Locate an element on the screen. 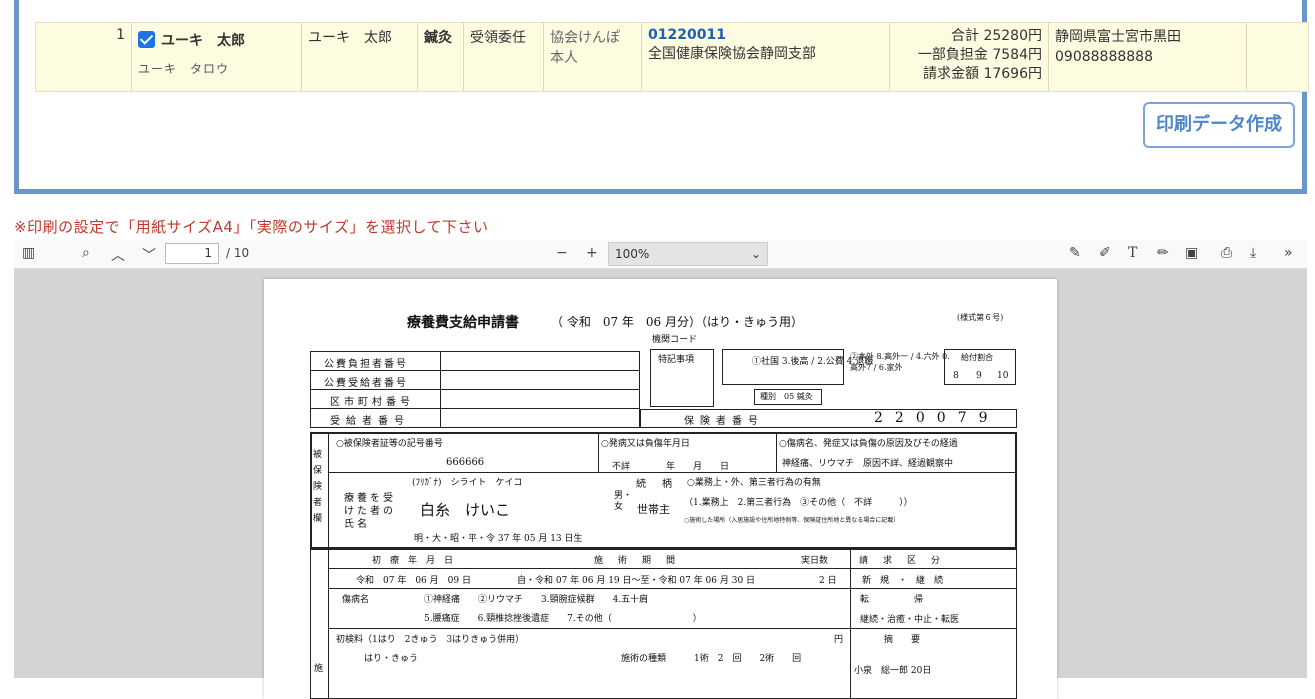 The height and width of the screenshot is (699, 1315). org-code-label: 機関コード is located at coordinates (675, 340).